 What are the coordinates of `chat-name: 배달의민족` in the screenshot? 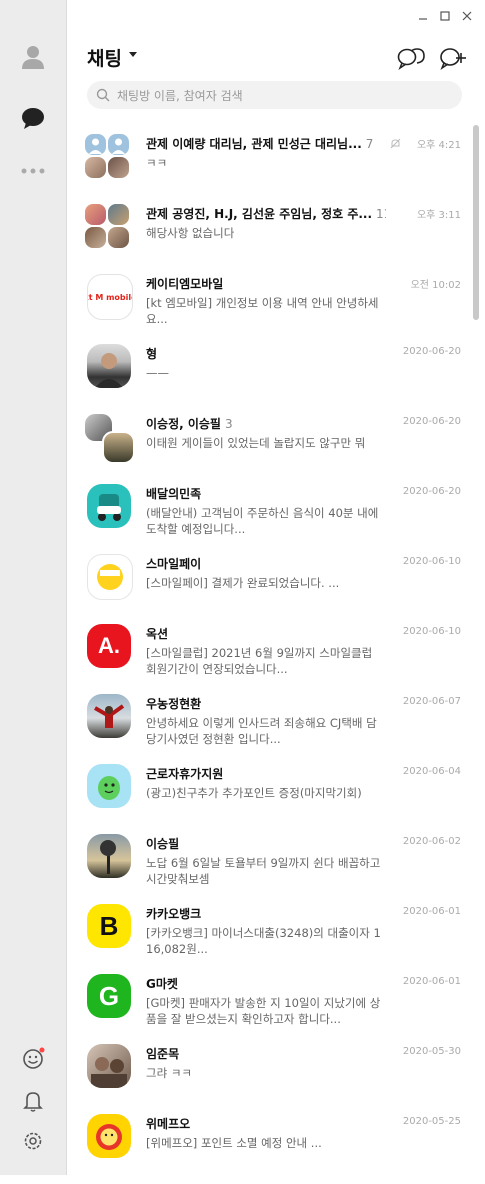 It's located at (174, 494).